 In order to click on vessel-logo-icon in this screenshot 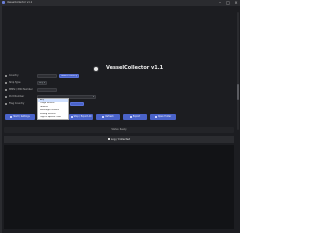, I will do `click(96, 69)`.